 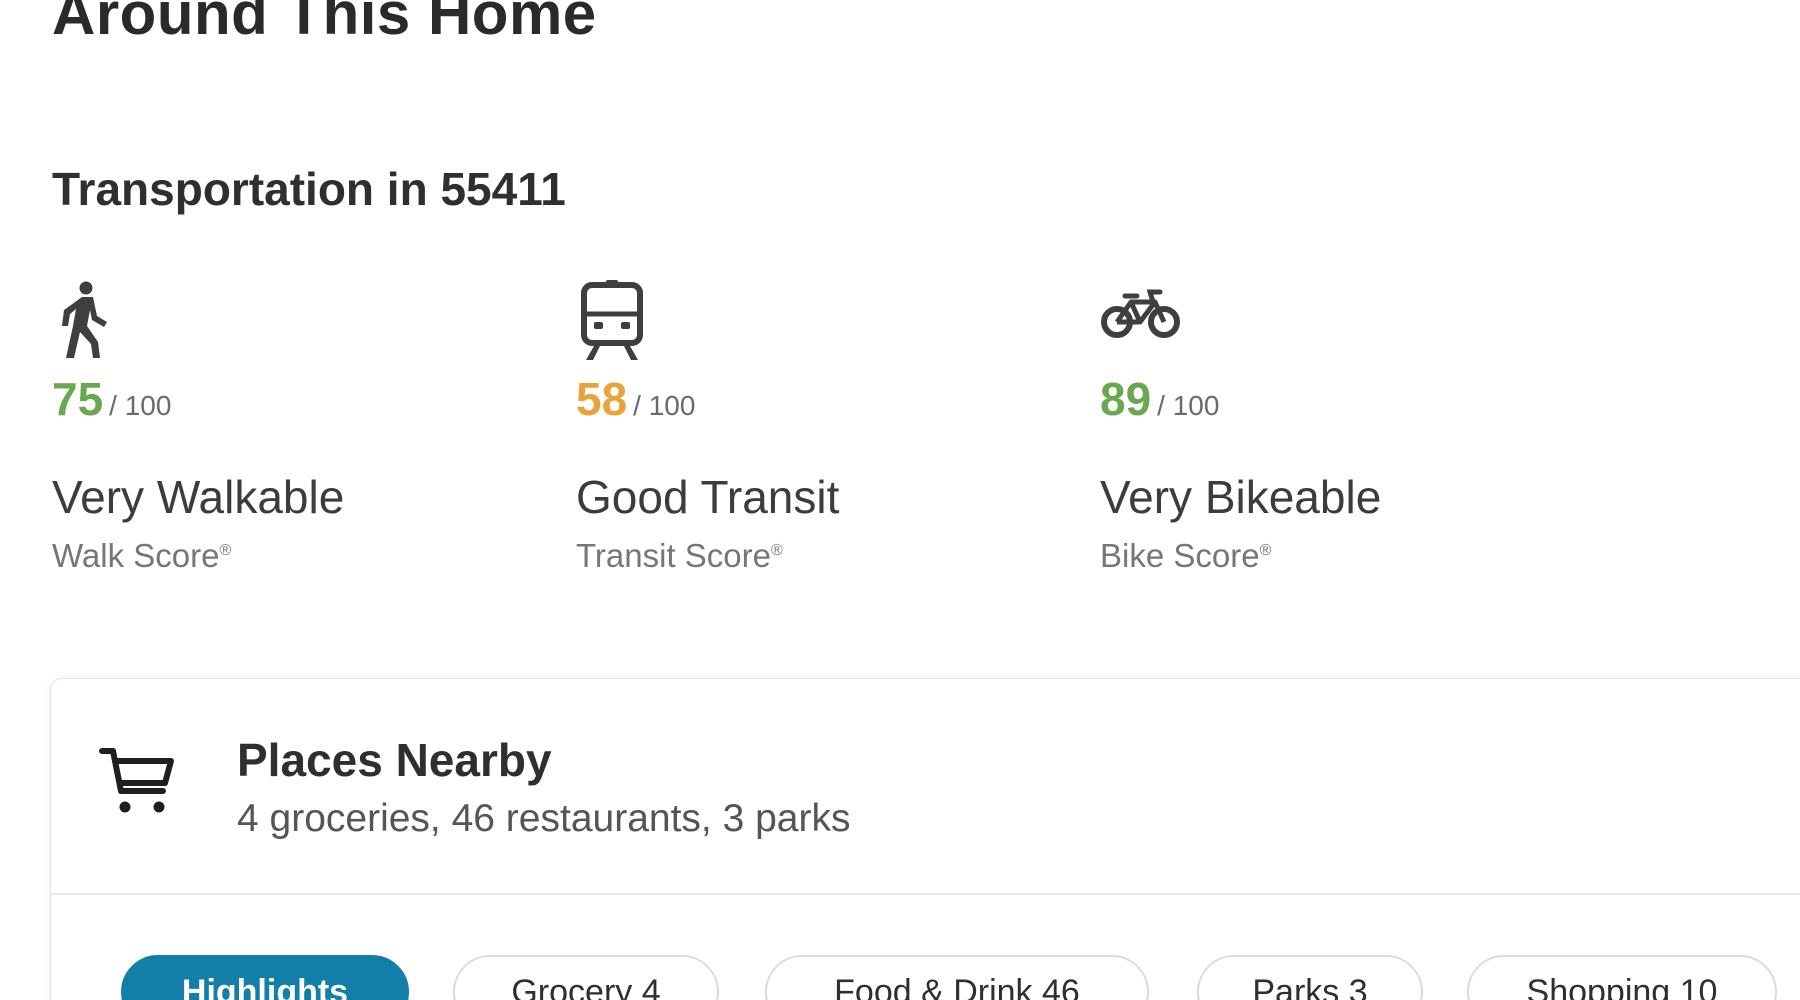 What do you see at coordinates (586, 977) in the screenshot?
I see `tab-grocery: Grocery 4` at bounding box center [586, 977].